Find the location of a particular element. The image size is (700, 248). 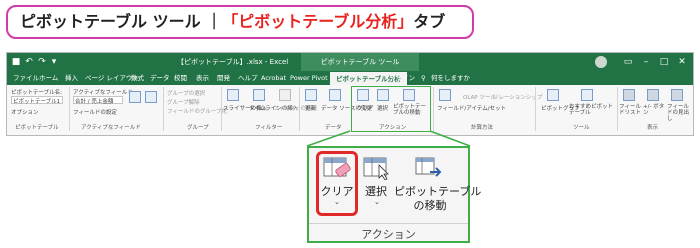

zoom-group-label: アクション is located at coordinates (388, 234).